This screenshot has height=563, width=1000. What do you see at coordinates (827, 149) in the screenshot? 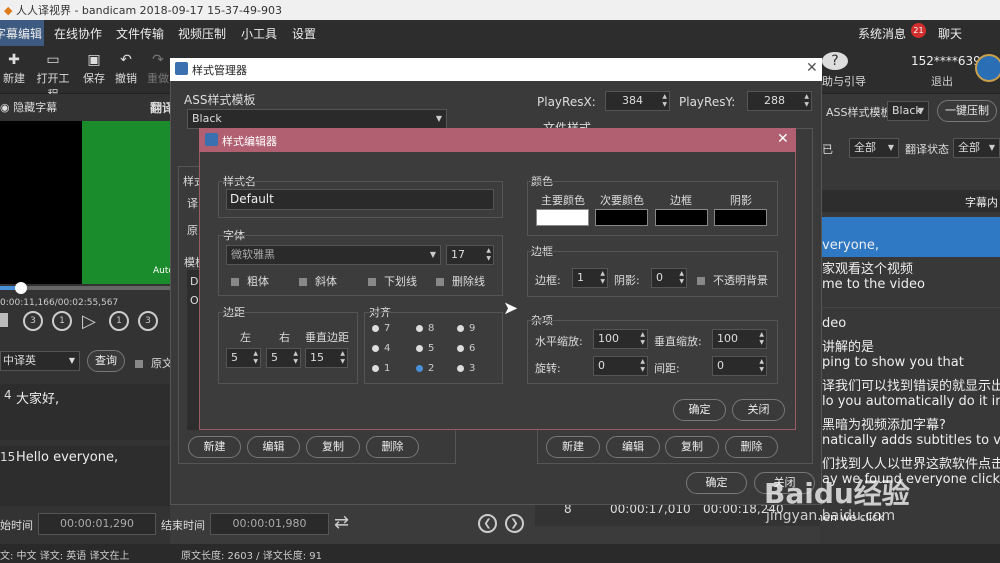
I see `filter-label: 已` at bounding box center [827, 149].